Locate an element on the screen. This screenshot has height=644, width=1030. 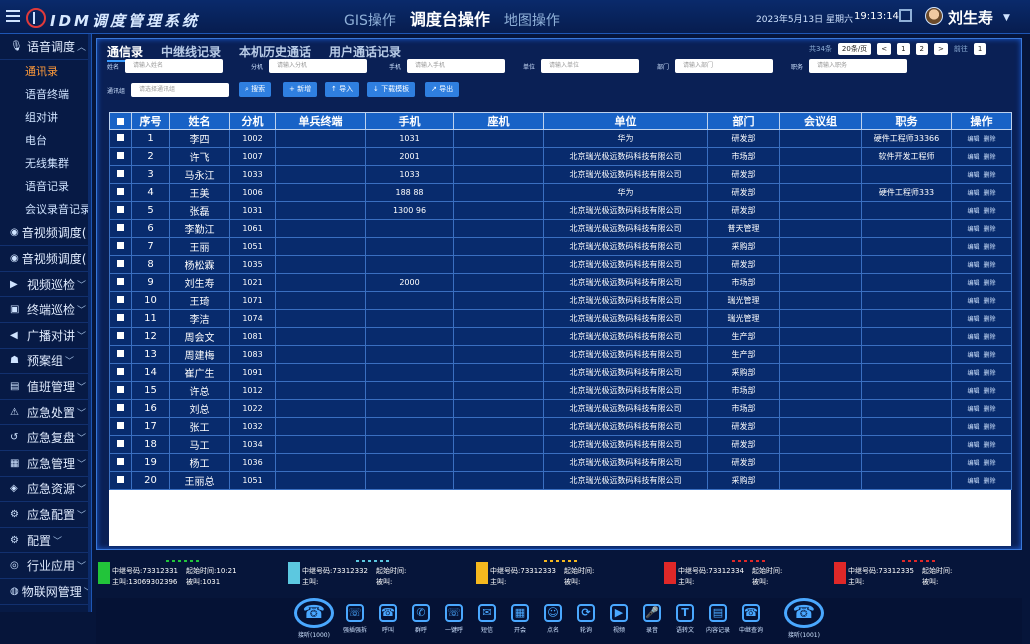
table-row: 6 李勤江 1061 北京瑞光极远数码科技有限公司 普天管理 编辑 删除 is located at coordinates (560, 228).